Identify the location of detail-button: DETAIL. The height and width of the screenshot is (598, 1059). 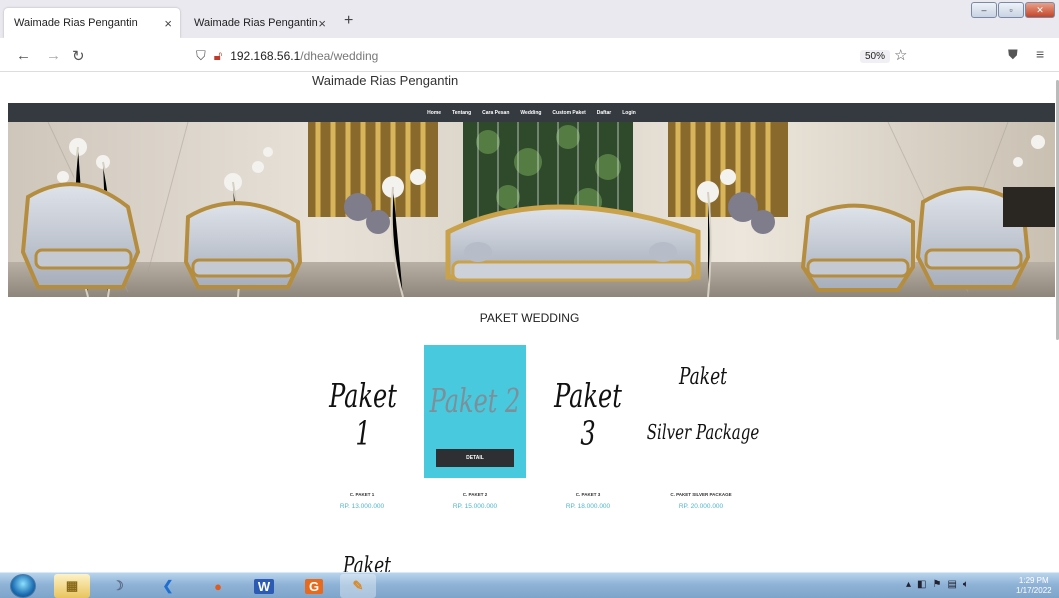
(475, 458).